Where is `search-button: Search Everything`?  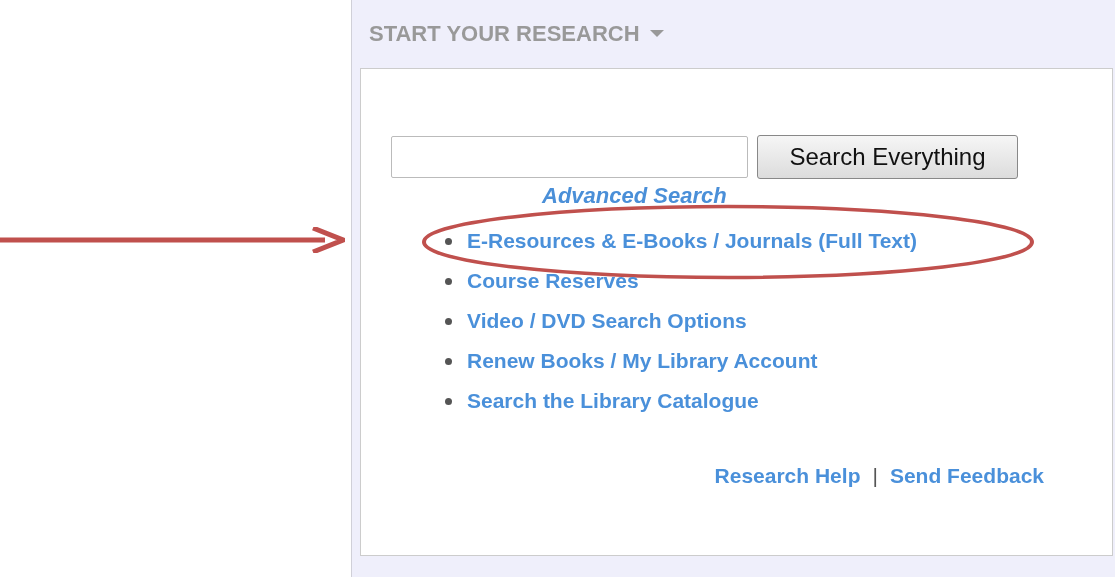 search-button: Search Everything is located at coordinates (887, 157).